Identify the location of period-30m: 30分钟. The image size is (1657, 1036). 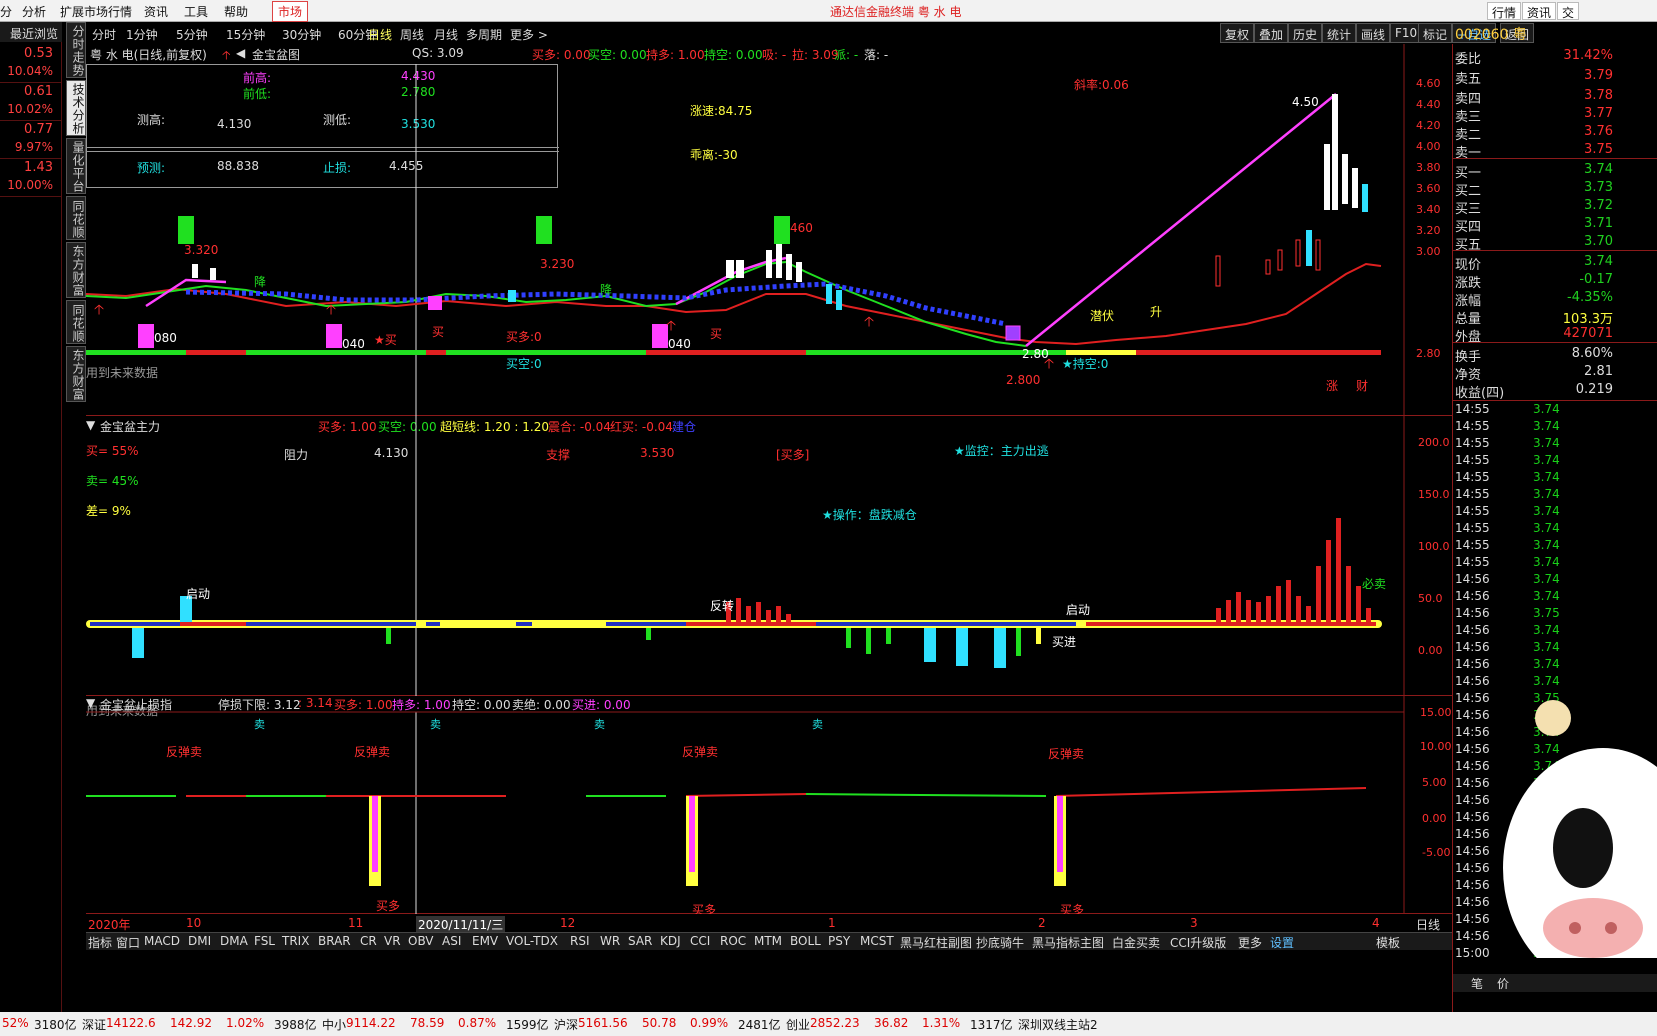
(301, 34).